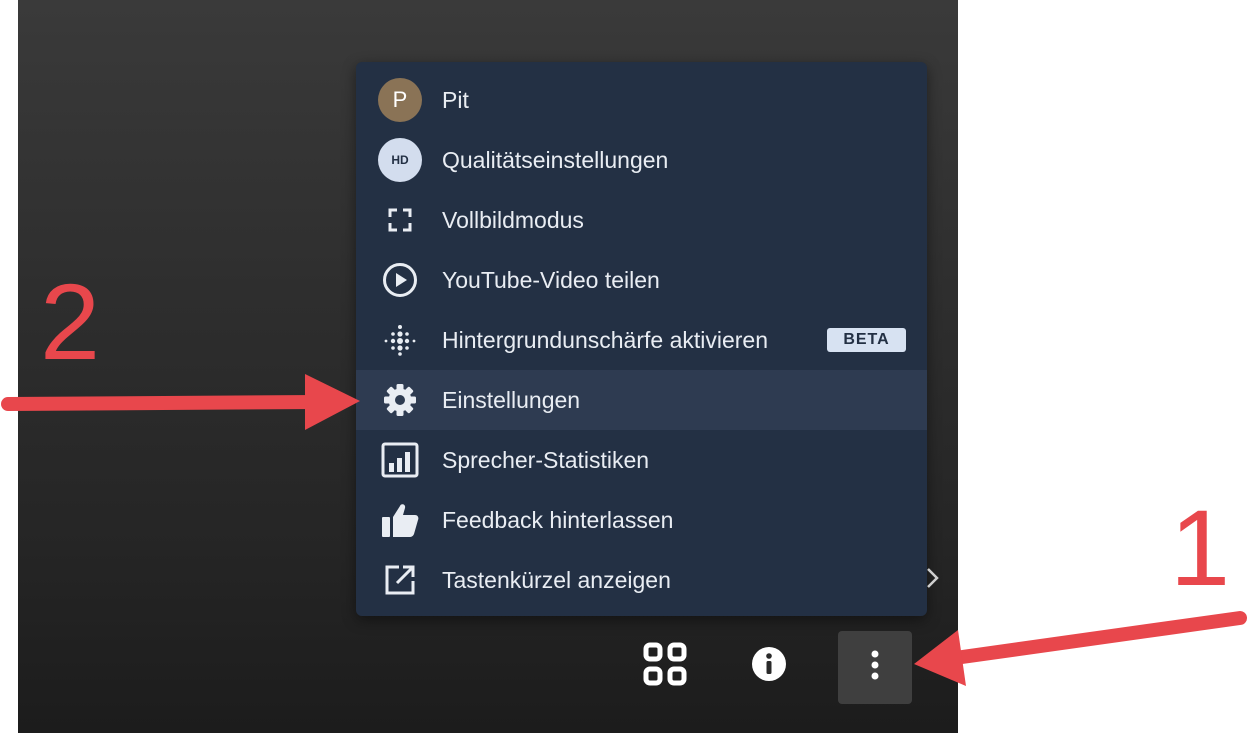  Describe the element at coordinates (866, 340) in the screenshot. I see `beta-badge: BETA` at that location.